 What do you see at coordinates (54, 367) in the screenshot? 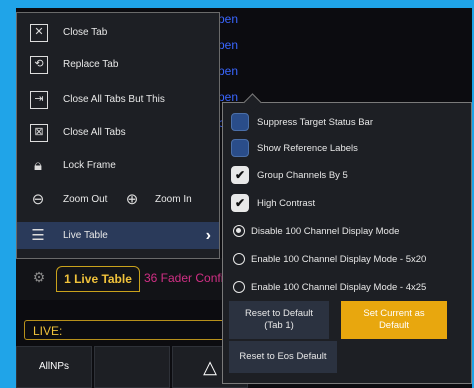
I see `softkey-allnps: AllNPs` at bounding box center [54, 367].